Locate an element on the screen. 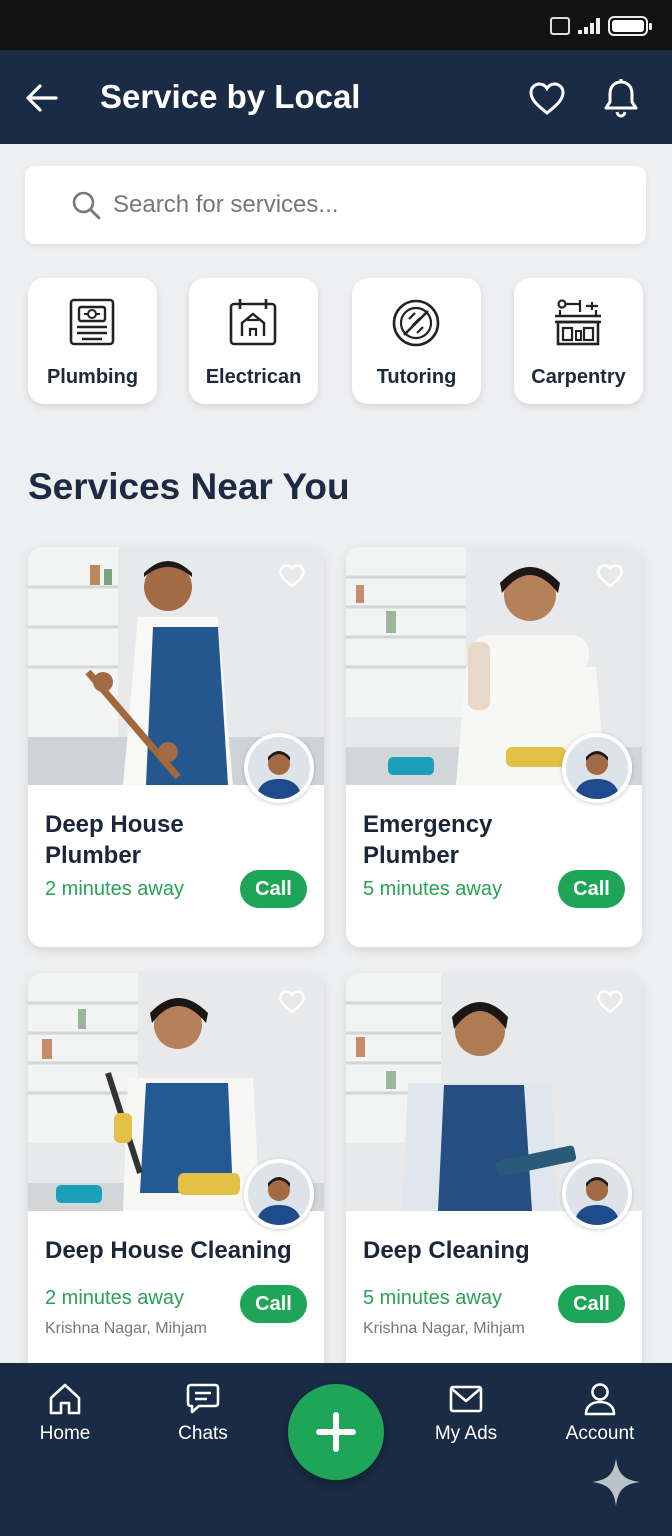 The image size is (672, 1536). service-title: Deep House Cleaning is located at coordinates (168, 1250).